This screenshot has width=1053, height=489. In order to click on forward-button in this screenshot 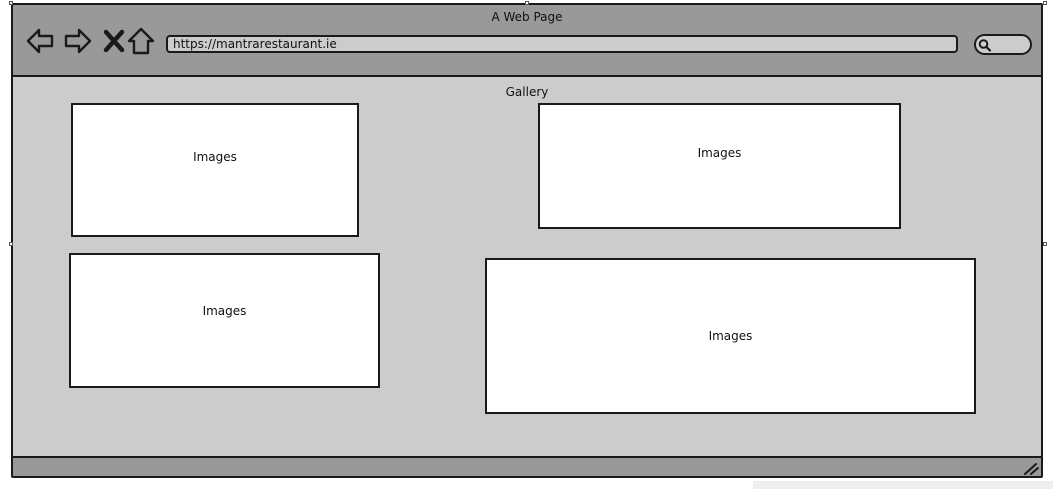, I will do `click(78, 41)`.